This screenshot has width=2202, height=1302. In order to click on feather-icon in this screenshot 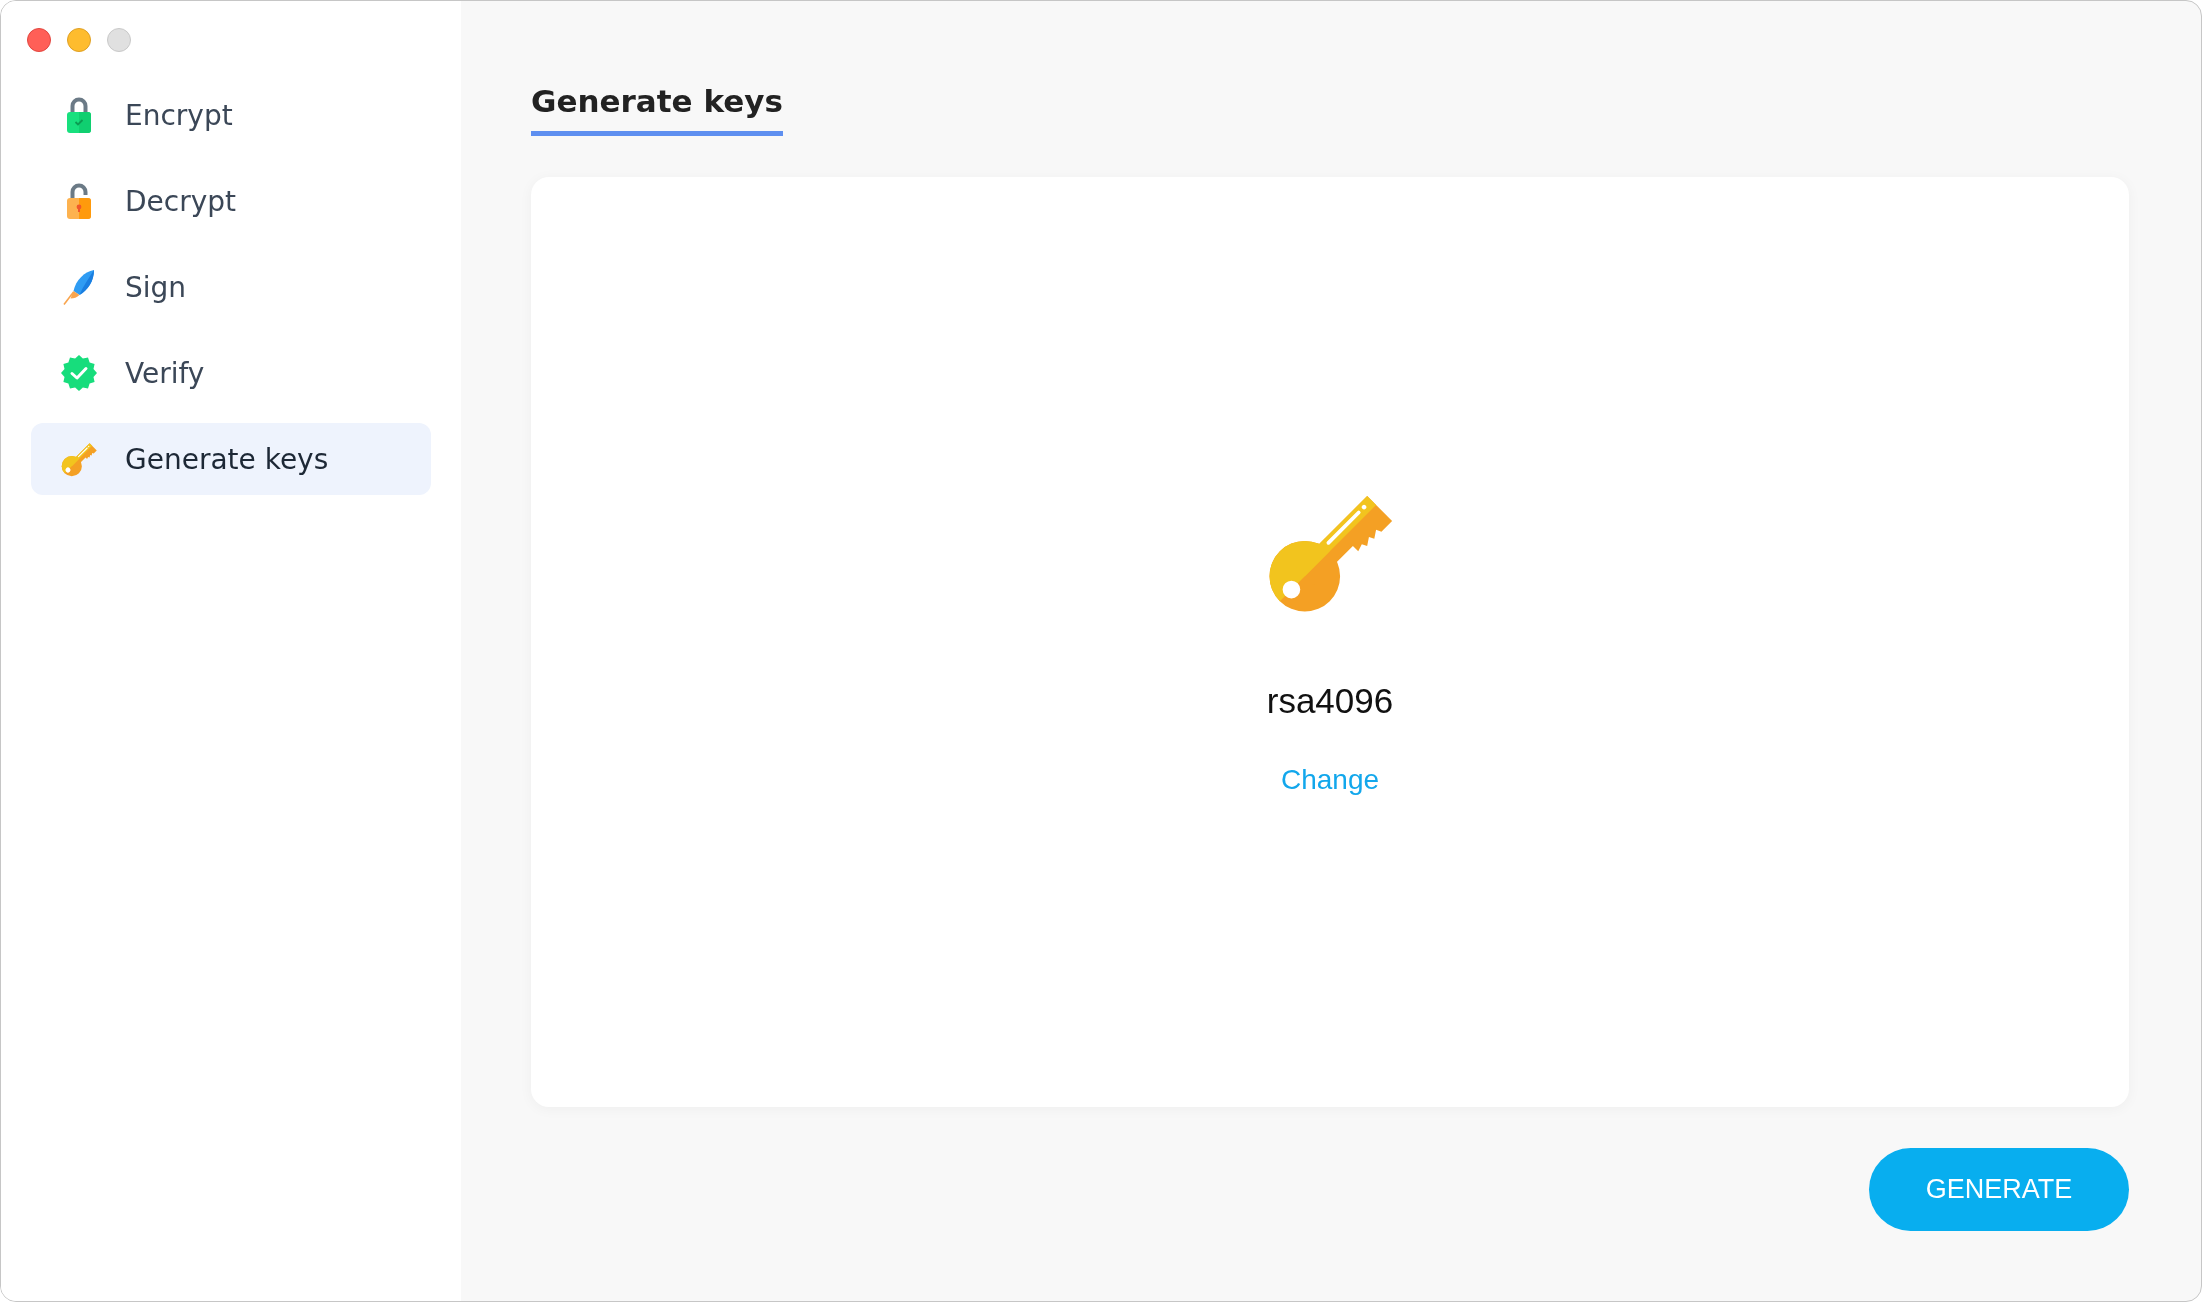, I will do `click(79, 287)`.